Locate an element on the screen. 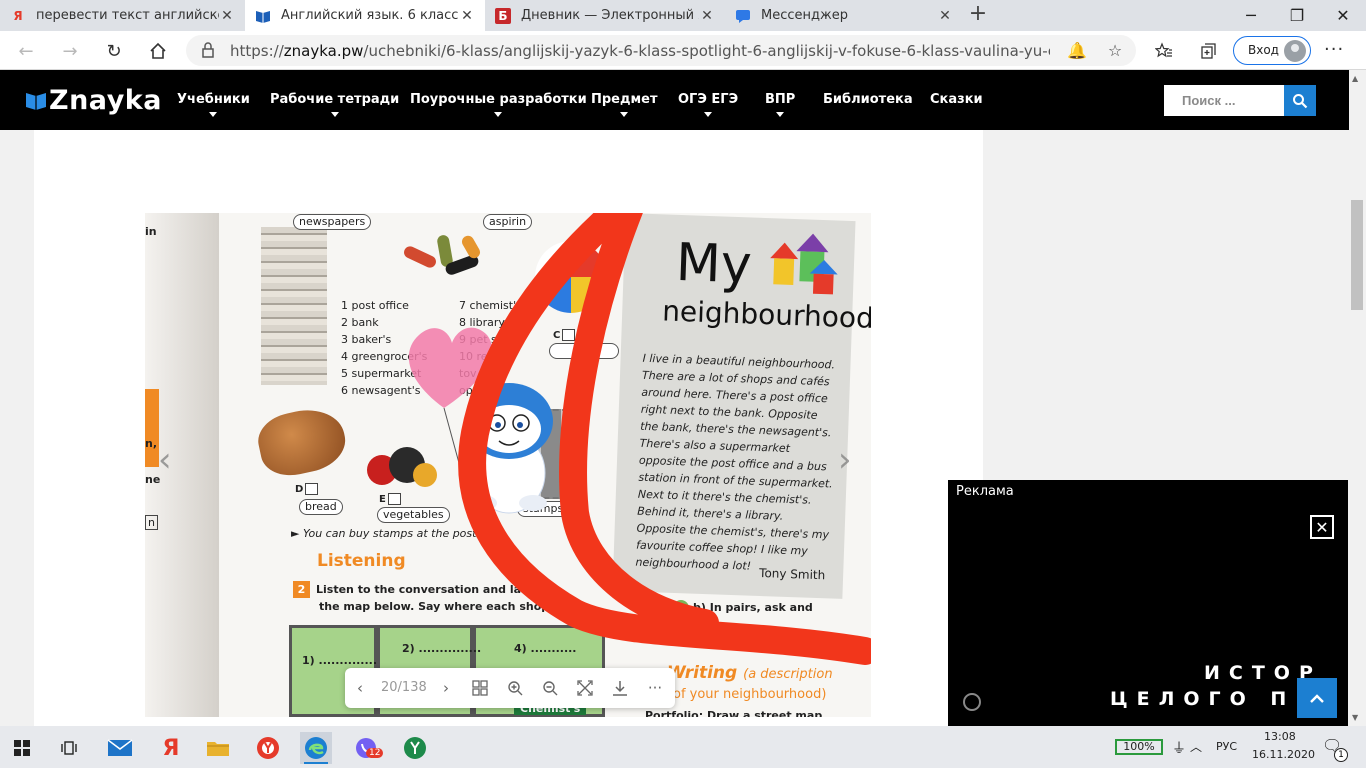  scroll-up-arrow-icon: ▲ is located at coordinates (1355, 78).